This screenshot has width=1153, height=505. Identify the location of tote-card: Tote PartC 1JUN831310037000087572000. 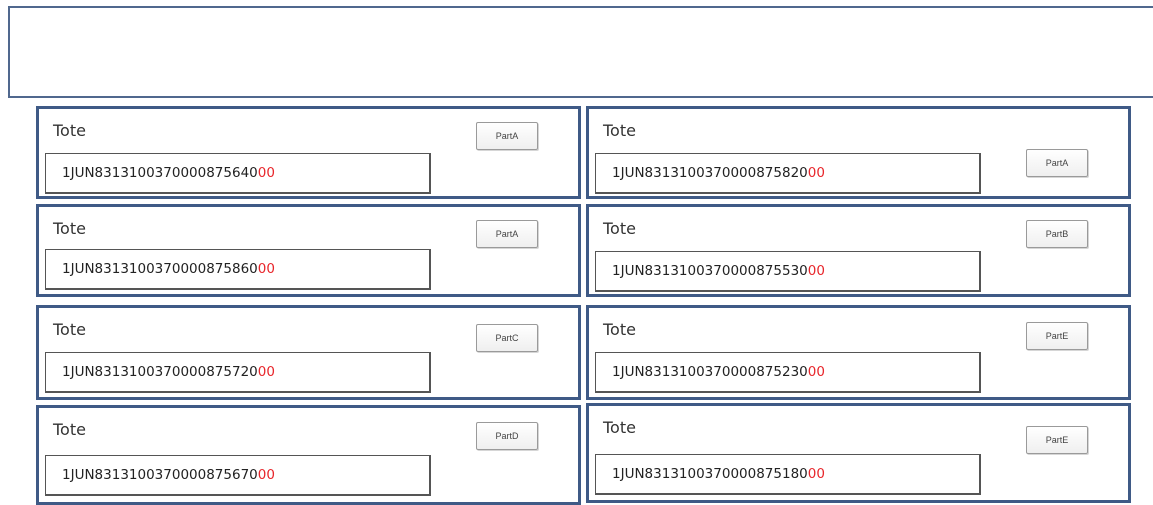
(308, 352).